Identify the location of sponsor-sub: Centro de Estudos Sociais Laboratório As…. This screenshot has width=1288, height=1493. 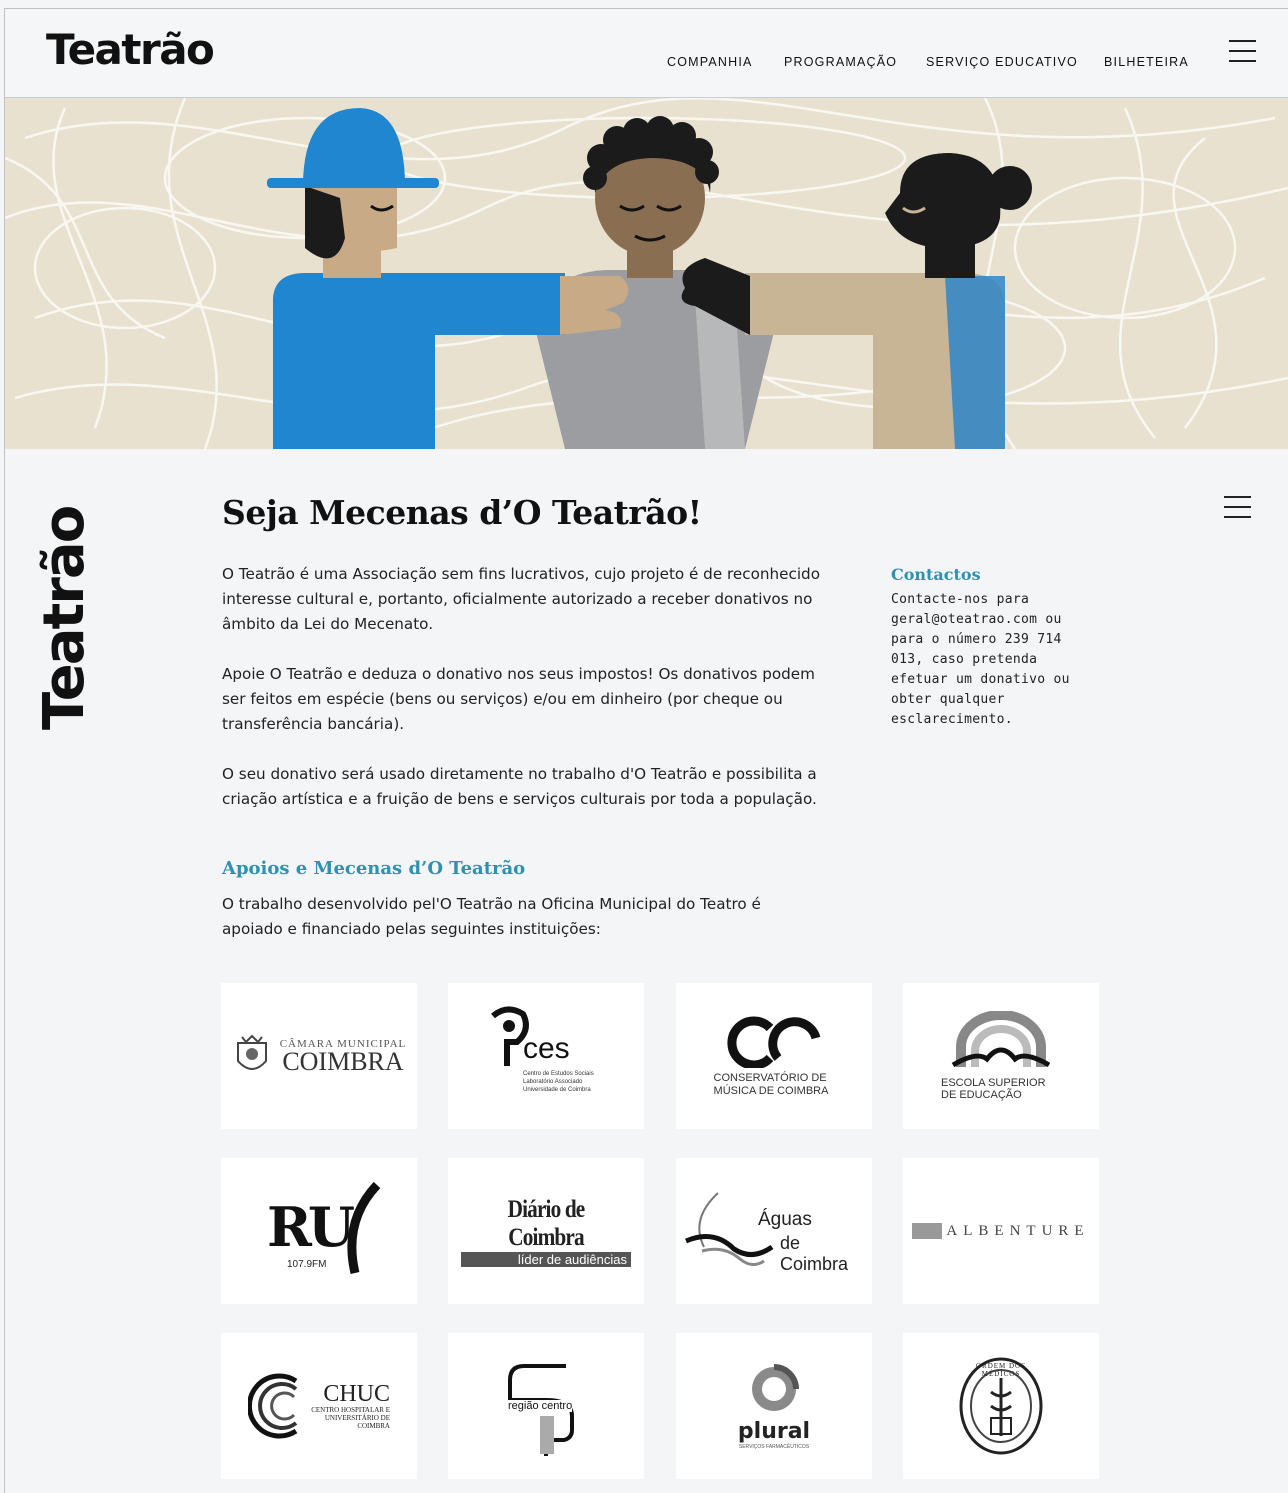
(558, 1082).